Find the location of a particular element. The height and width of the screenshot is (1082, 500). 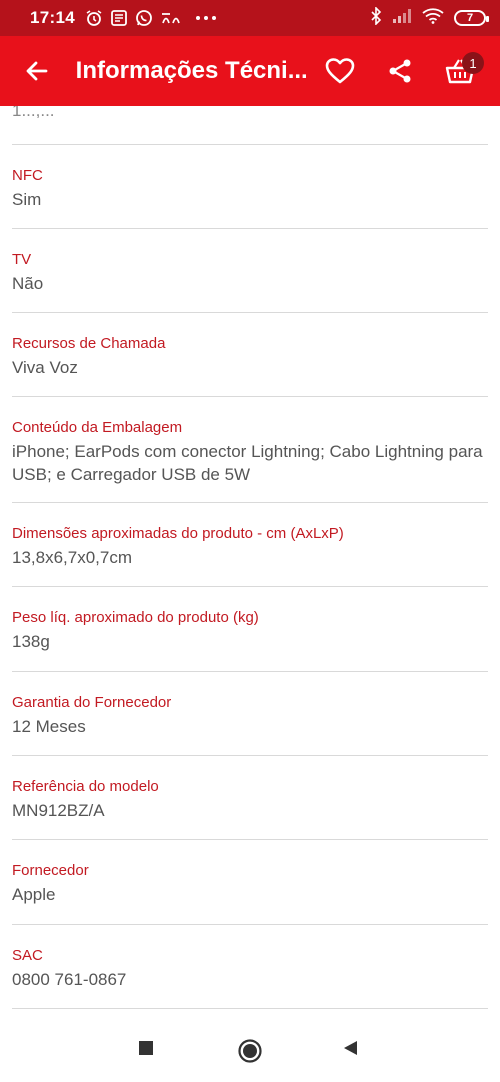

spec-value: MN912BZ/A is located at coordinates (58, 810).